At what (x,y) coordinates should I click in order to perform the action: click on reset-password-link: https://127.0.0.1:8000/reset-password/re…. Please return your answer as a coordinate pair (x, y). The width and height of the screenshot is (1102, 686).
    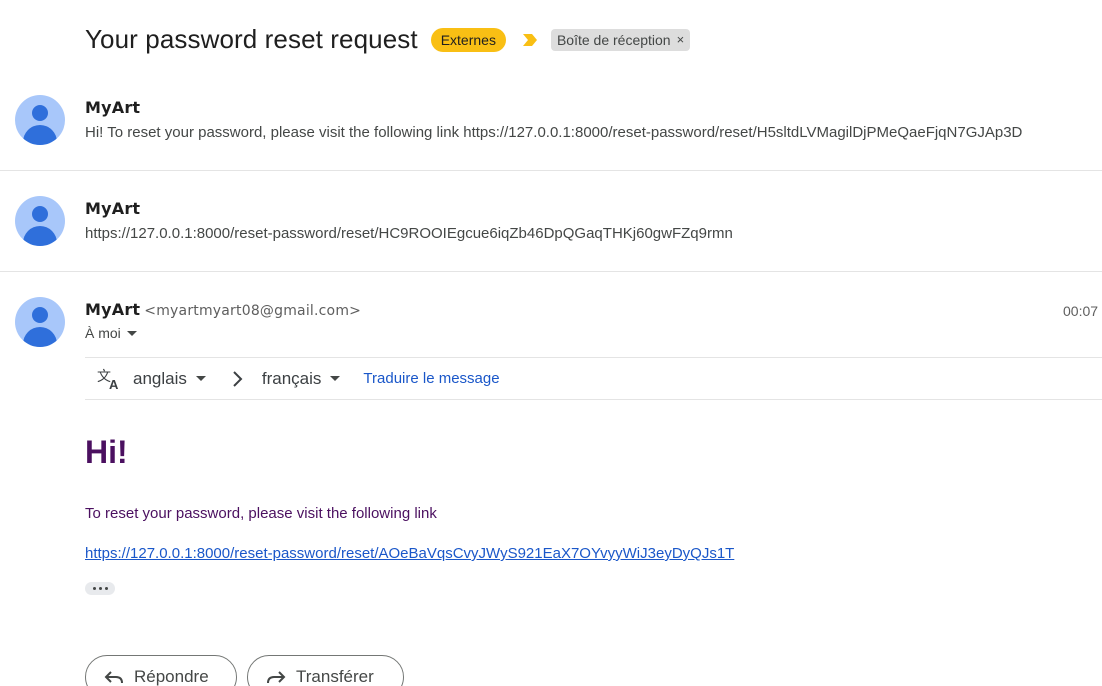
    Looking at the image, I should click on (409, 553).